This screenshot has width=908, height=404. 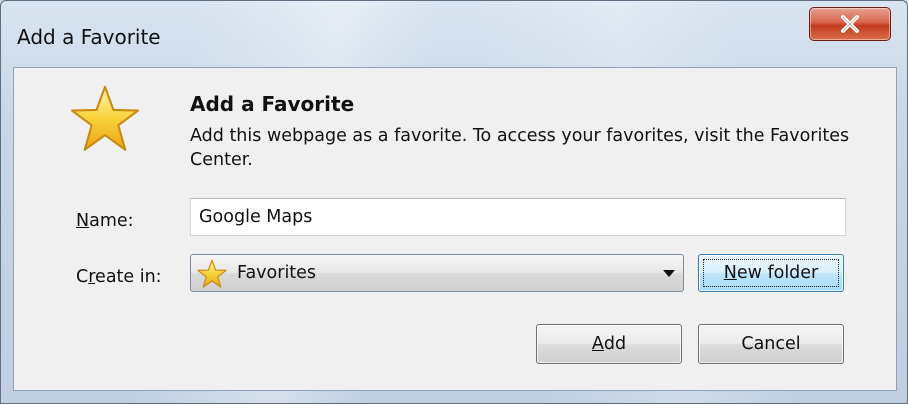 I want to click on close-x-icon, so click(x=850, y=24).